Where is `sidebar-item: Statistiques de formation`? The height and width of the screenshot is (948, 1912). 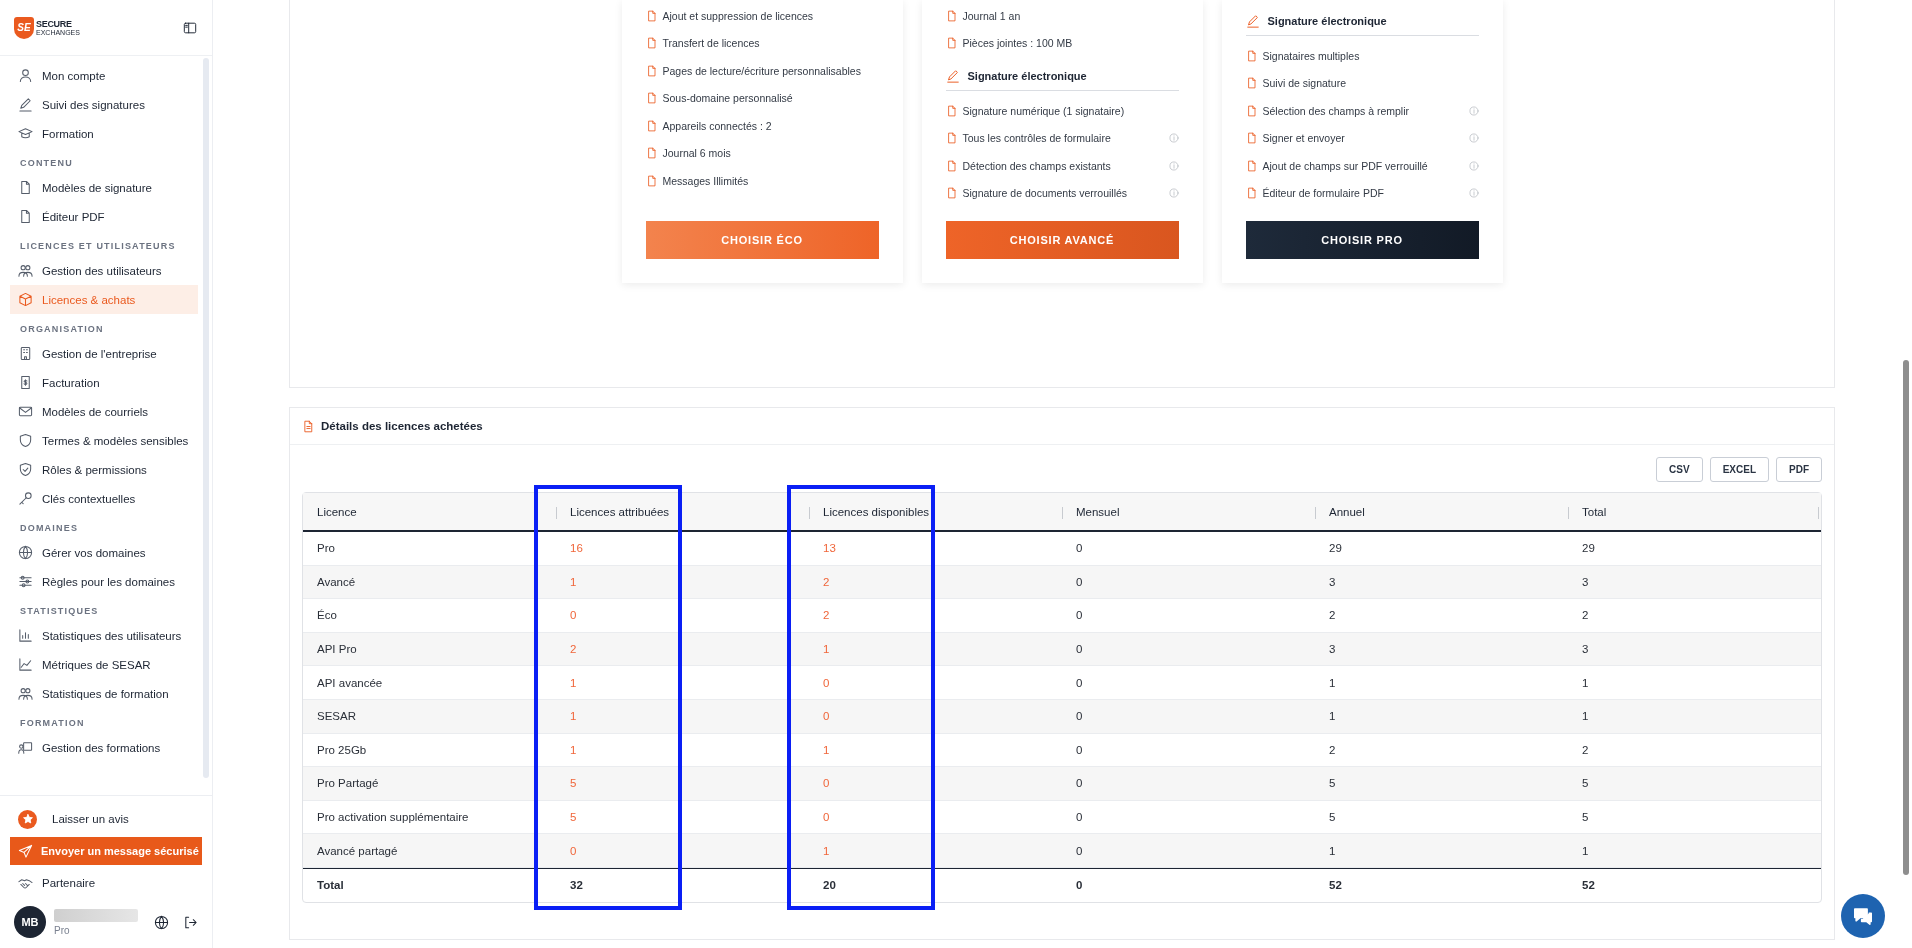 sidebar-item: Statistiques de formation is located at coordinates (104, 693).